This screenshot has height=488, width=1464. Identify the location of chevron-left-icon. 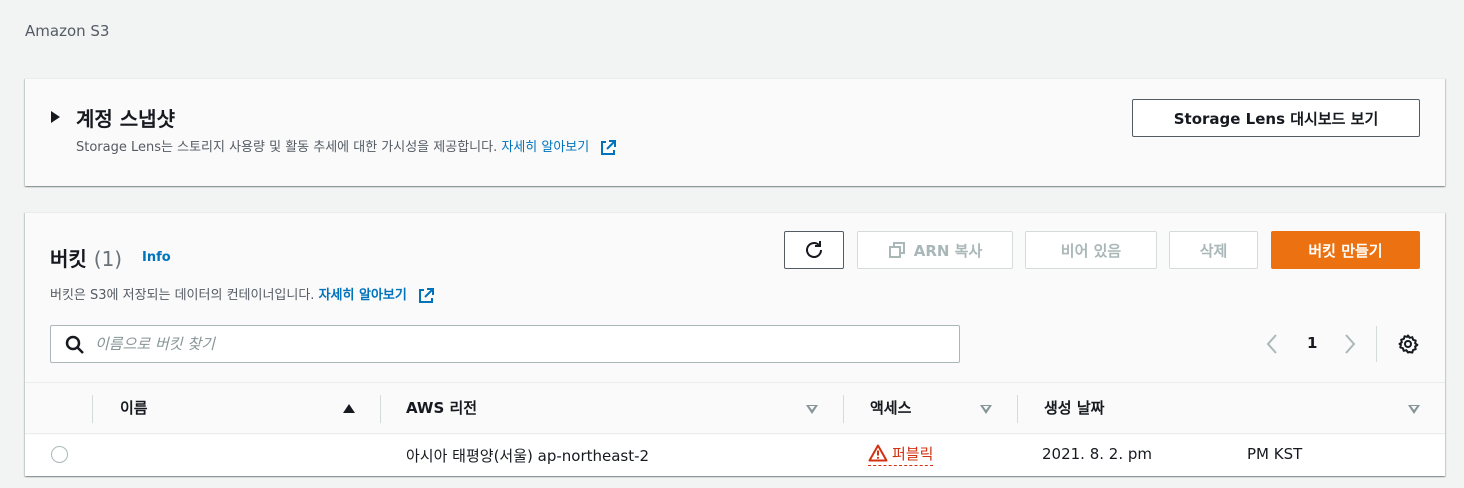
(1272, 344).